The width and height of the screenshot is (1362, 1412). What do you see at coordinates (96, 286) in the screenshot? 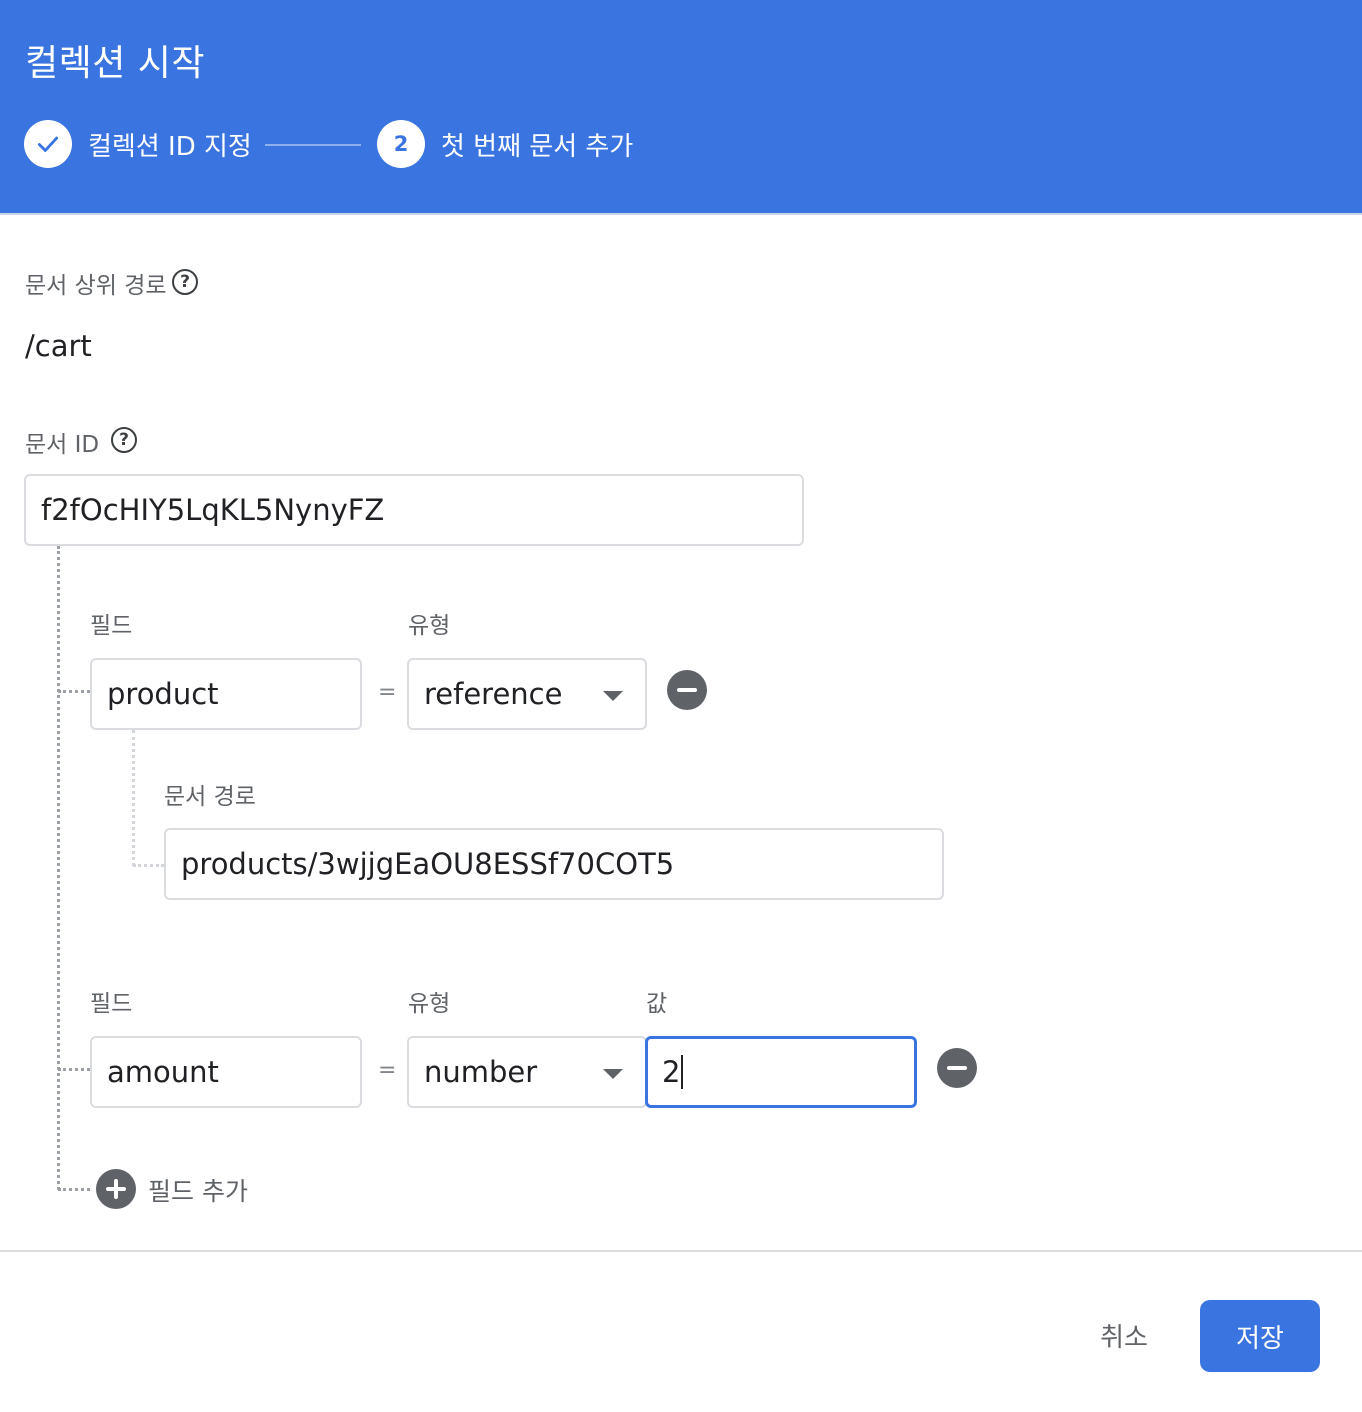
I see `parent-path-label: 문서 상위 경로` at bounding box center [96, 286].